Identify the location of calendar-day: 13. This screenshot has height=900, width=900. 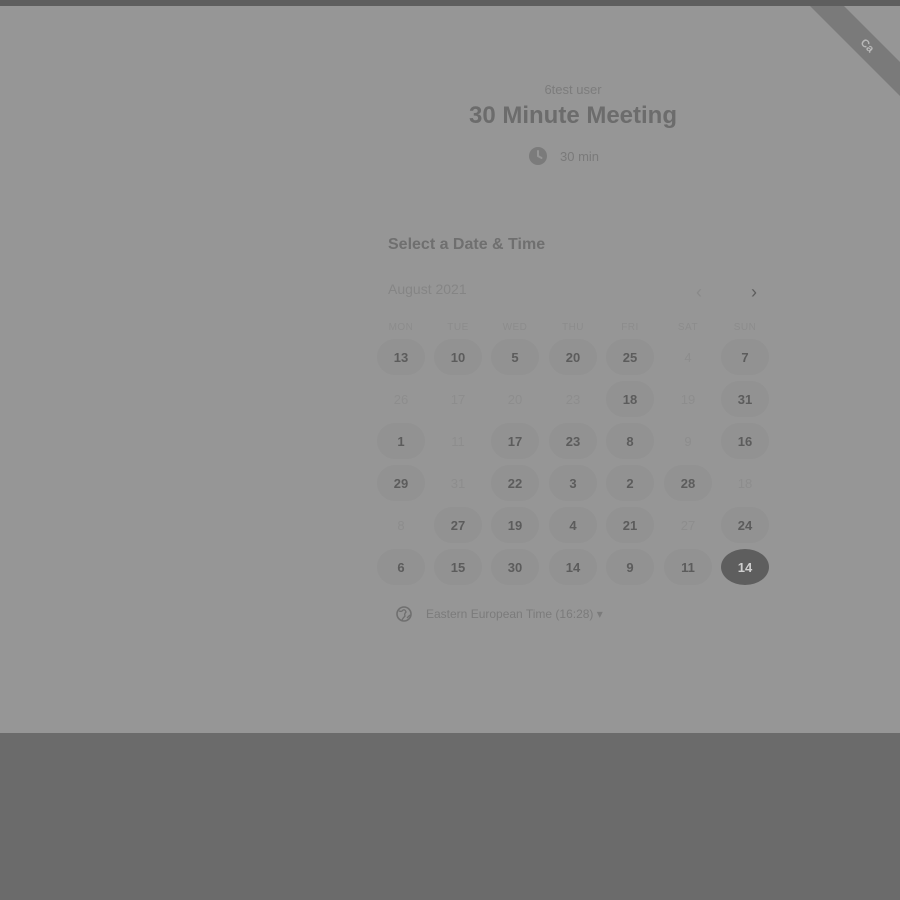
(401, 357).